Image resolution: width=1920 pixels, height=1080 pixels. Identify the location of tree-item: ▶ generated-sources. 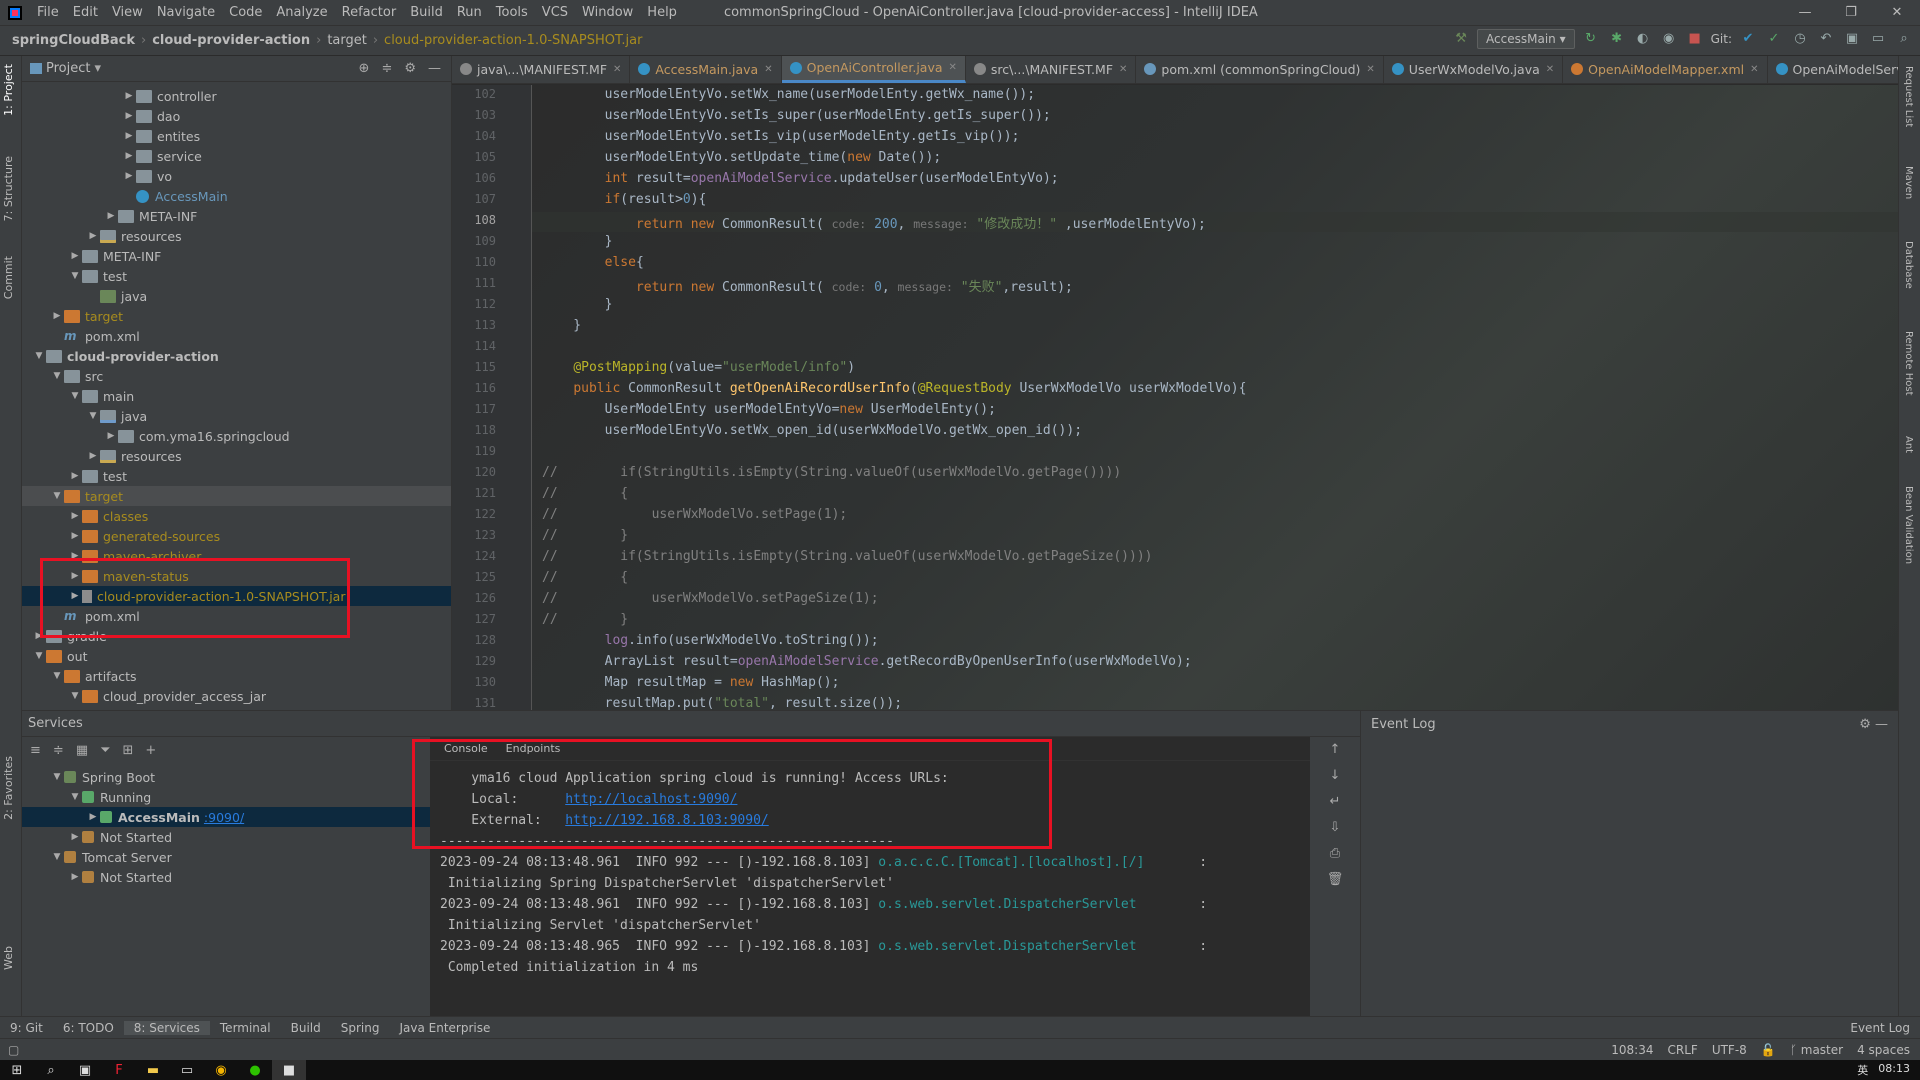
(236, 536).